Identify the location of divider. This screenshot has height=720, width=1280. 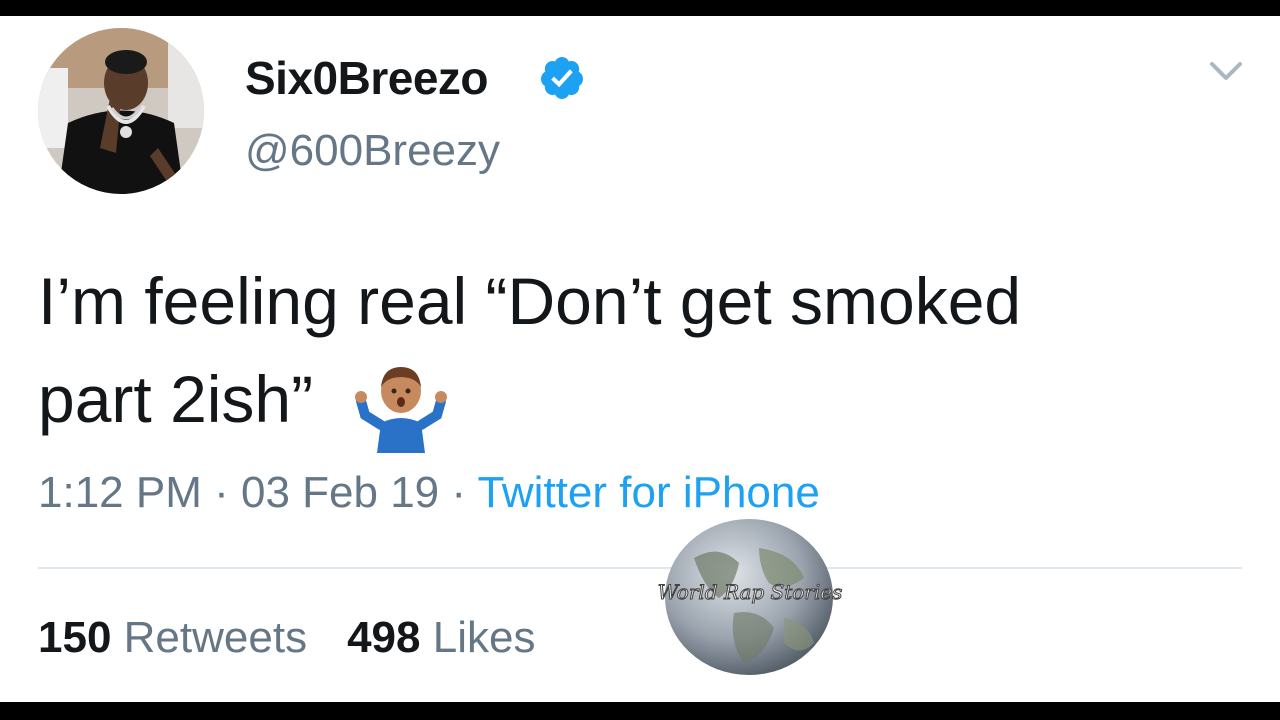
(640, 568).